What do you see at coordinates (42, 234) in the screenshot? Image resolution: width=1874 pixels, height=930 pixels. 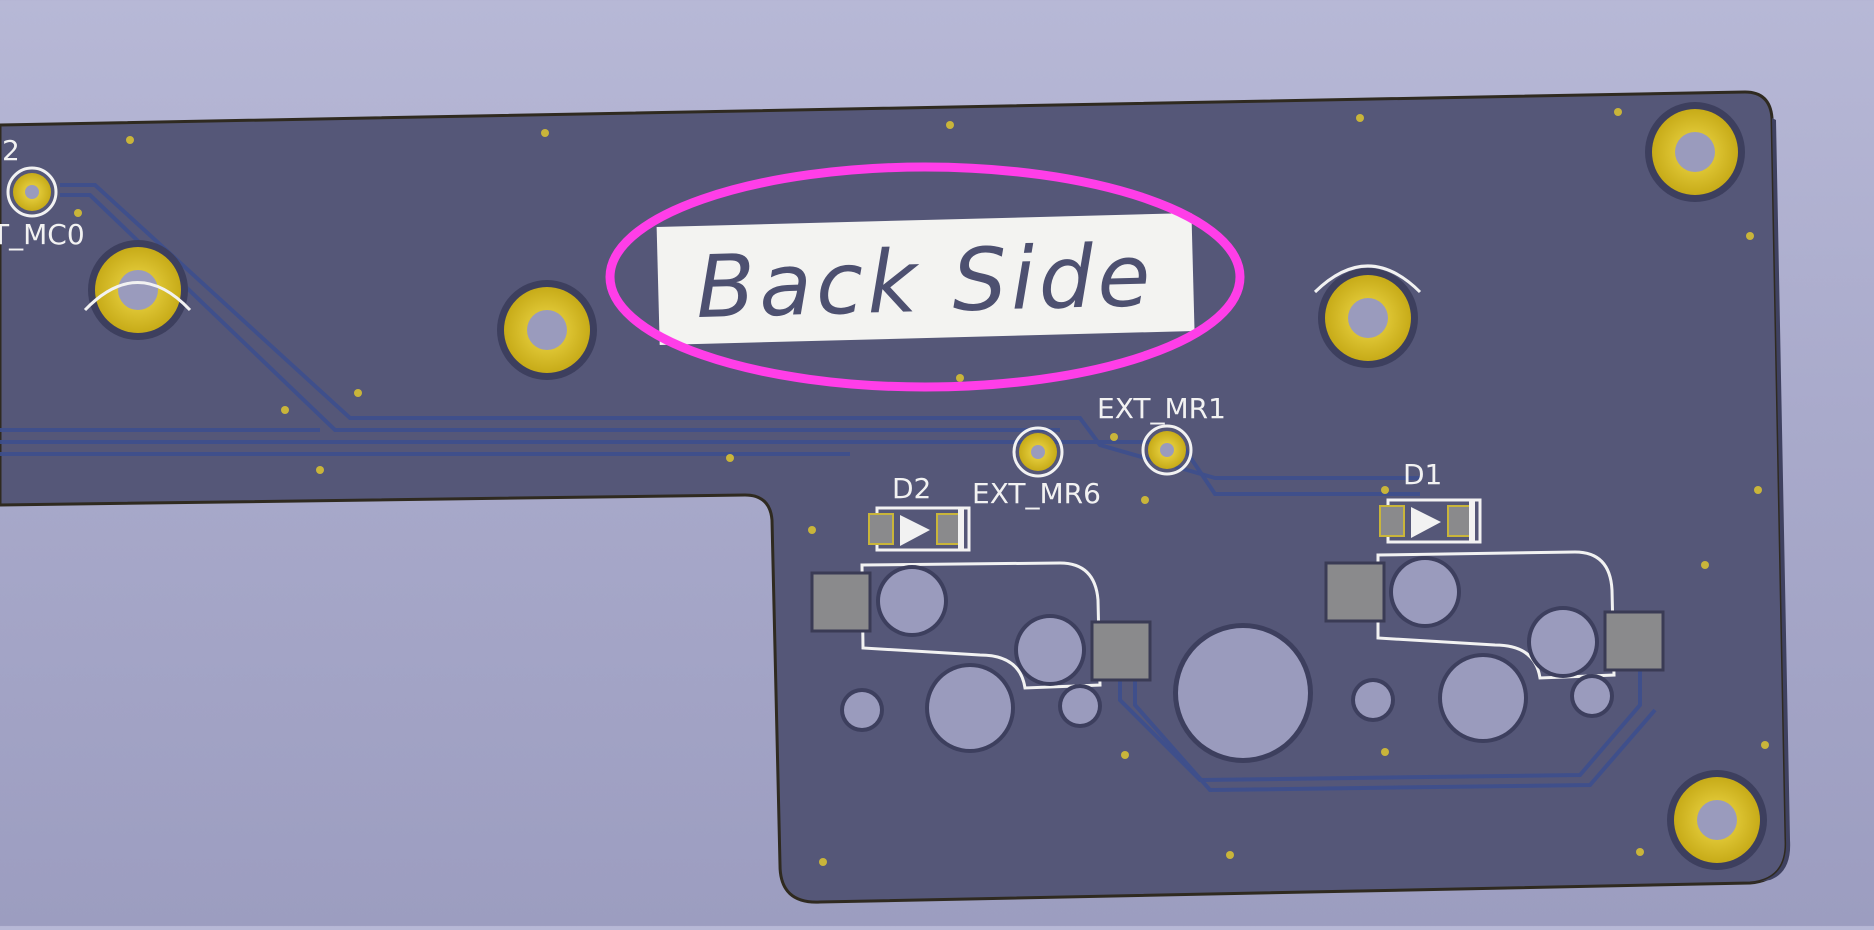 I see `partial-net-label: T_MC0` at bounding box center [42, 234].